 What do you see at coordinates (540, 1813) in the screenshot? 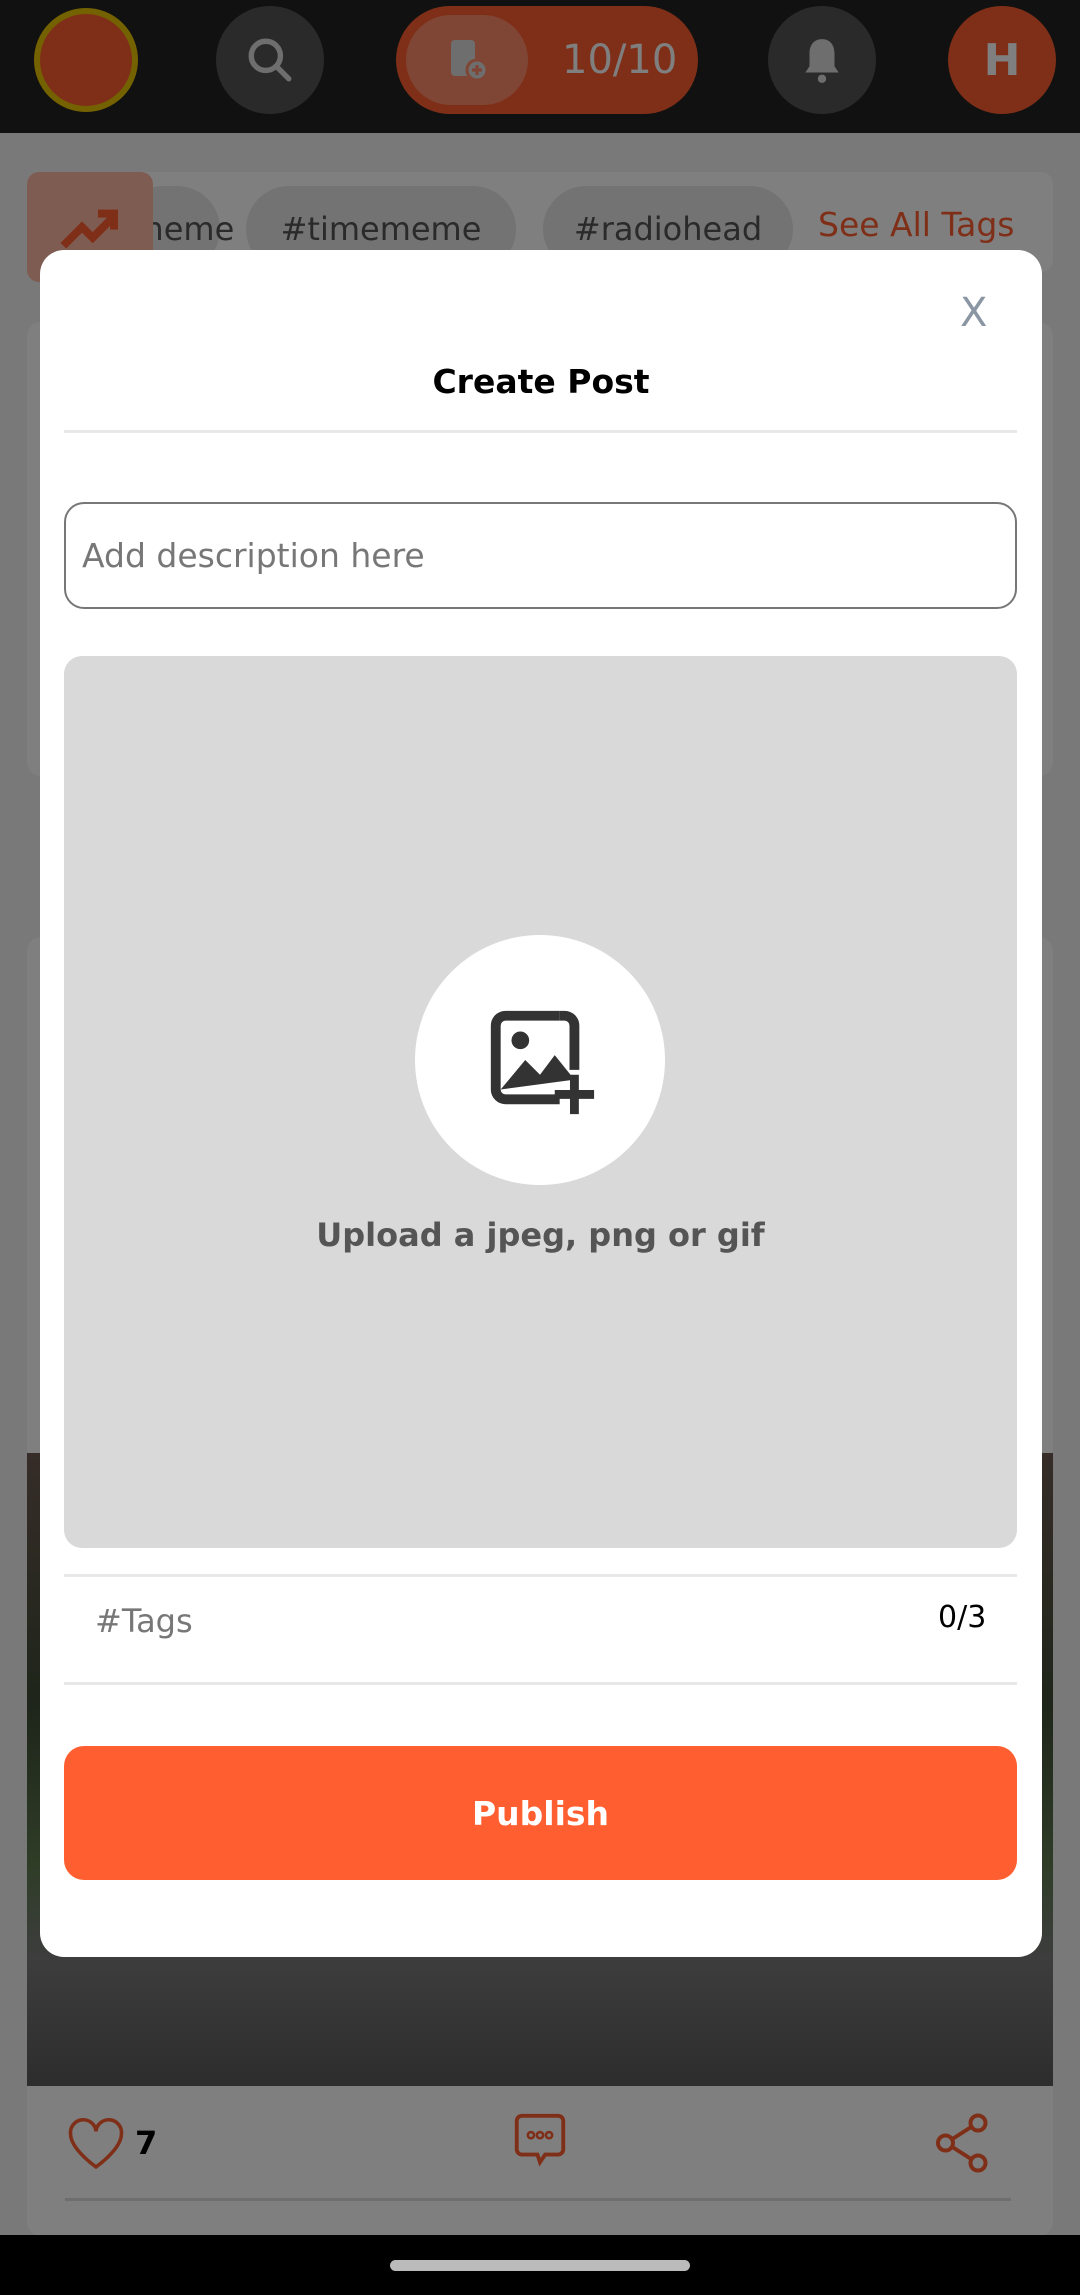
I see `publish-button: Publish` at bounding box center [540, 1813].